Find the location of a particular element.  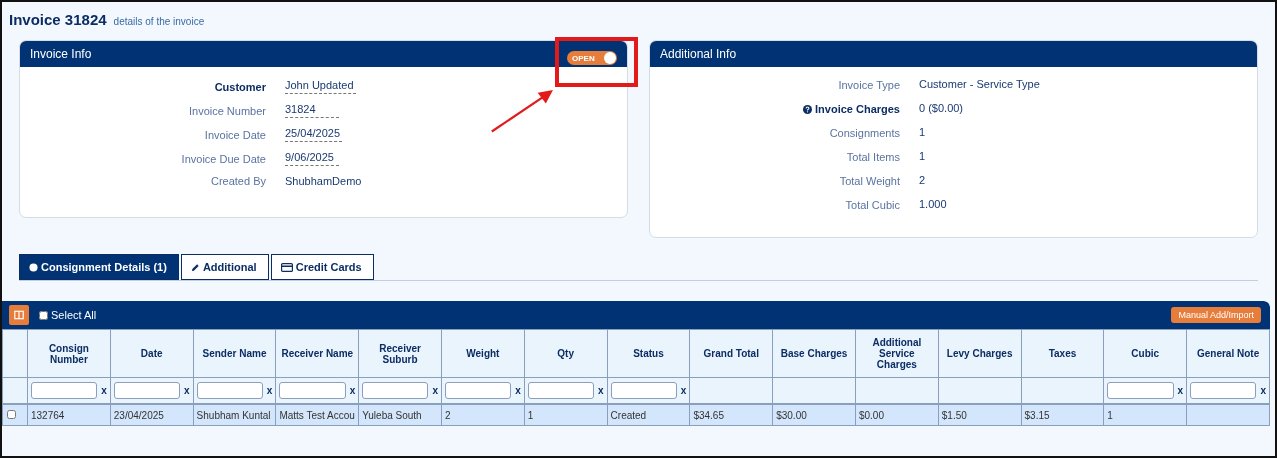

card-title: Additional Info is located at coordinates (698, 54).